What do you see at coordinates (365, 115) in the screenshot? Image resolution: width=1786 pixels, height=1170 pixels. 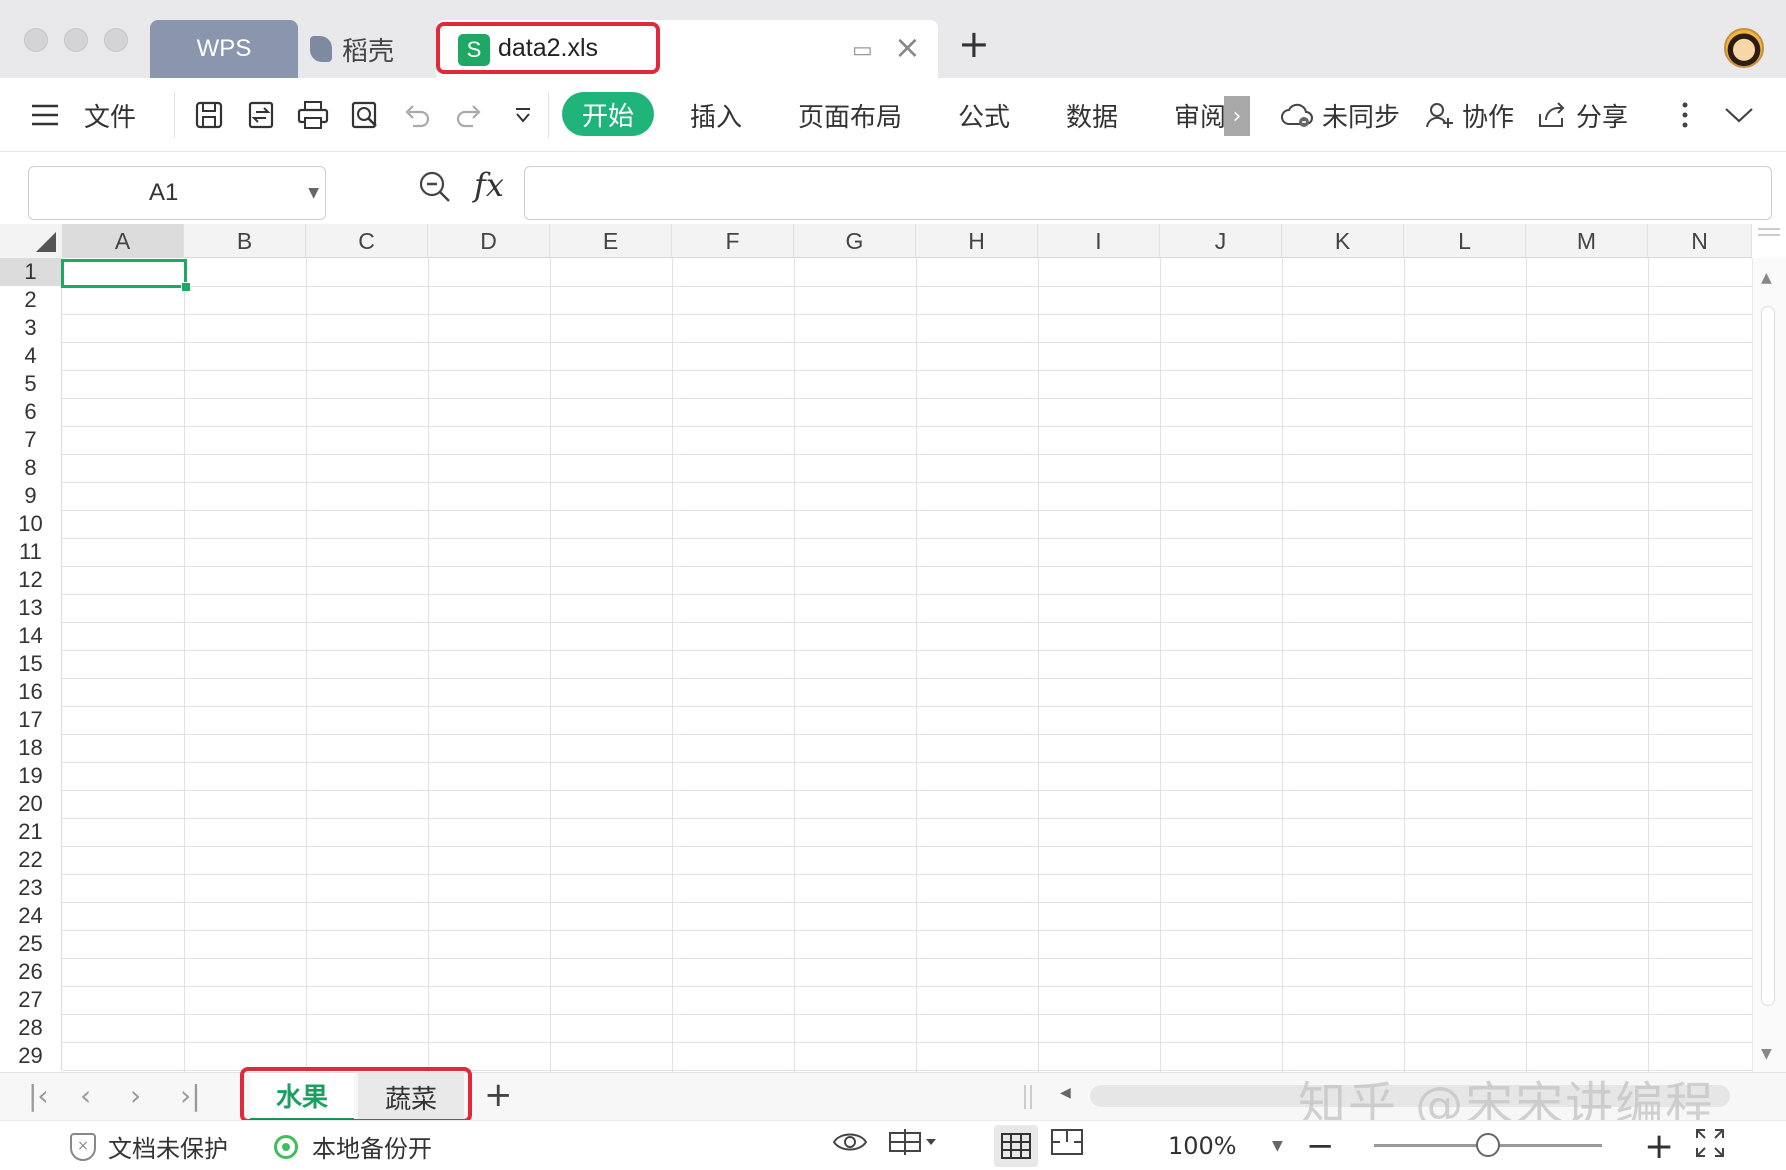 I see `print-preview-icon` at bounding box center [365, 115].